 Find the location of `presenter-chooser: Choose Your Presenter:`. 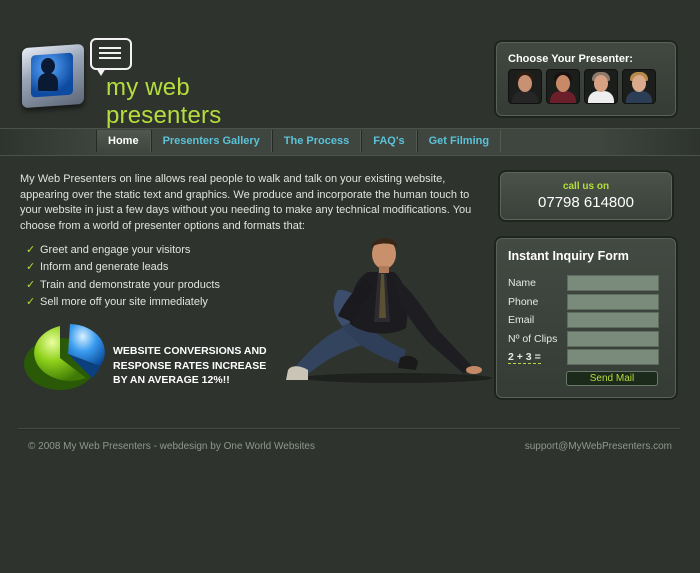

presenter-chooser: Choose Your Presenter: is located at coordinates (586, 79).